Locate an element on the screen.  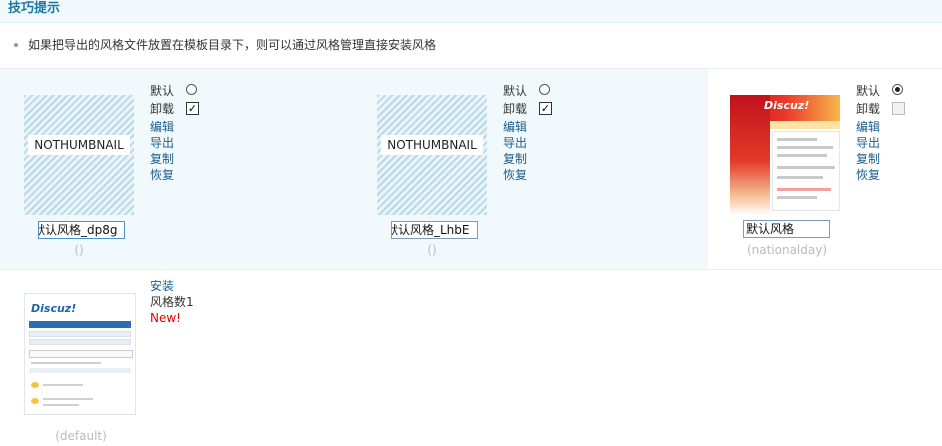
style-directory: (nationalday) is located at coordinates (787, 250).